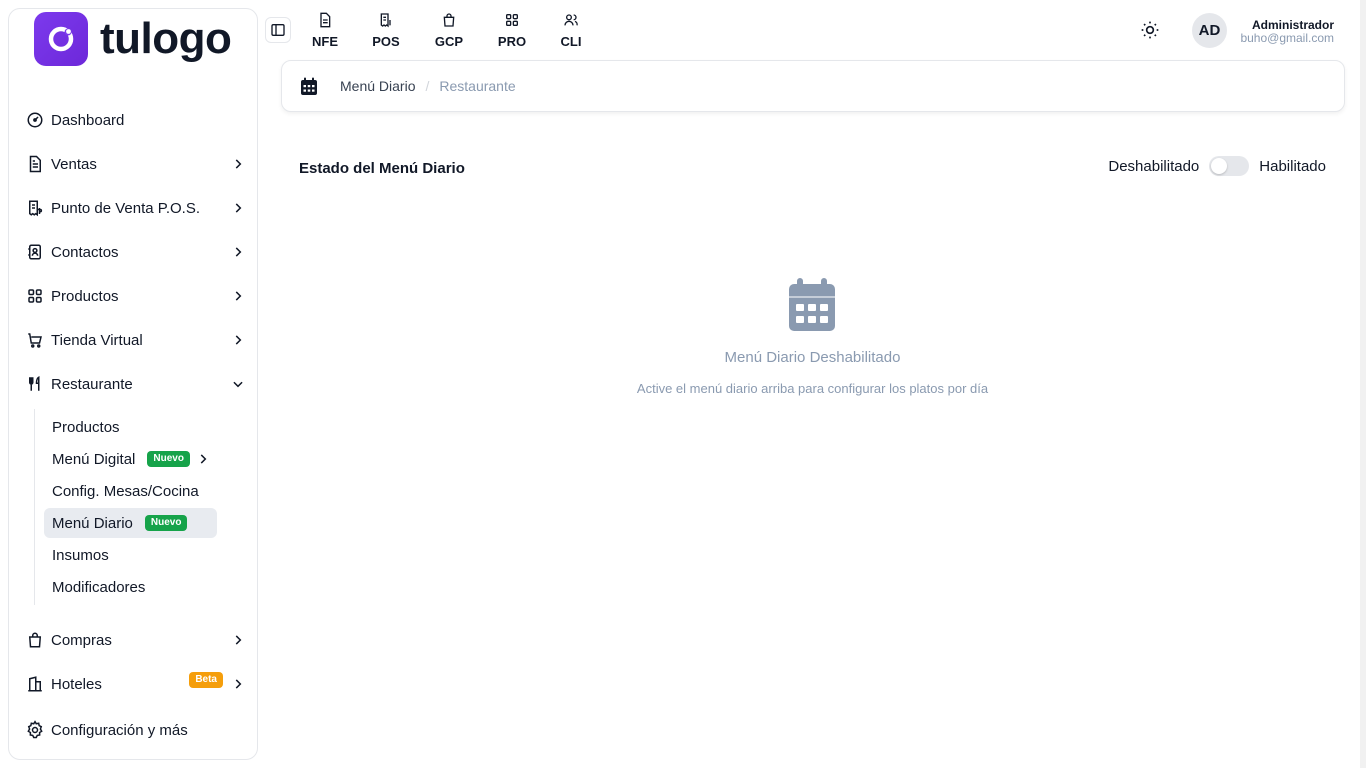 This screenshot has height=768, width=1366. Describe the element at coordinates (386, 41) in the screenshot. I see `tab-label: POS` at that location.